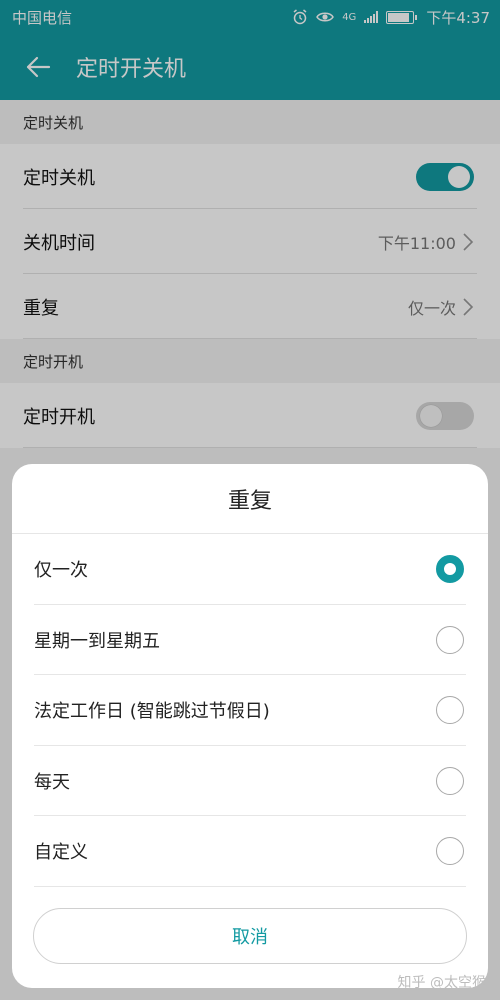 This screenshot has width=500, height=1000. I want to click on option-once: 仅一次, so click(250, 569).